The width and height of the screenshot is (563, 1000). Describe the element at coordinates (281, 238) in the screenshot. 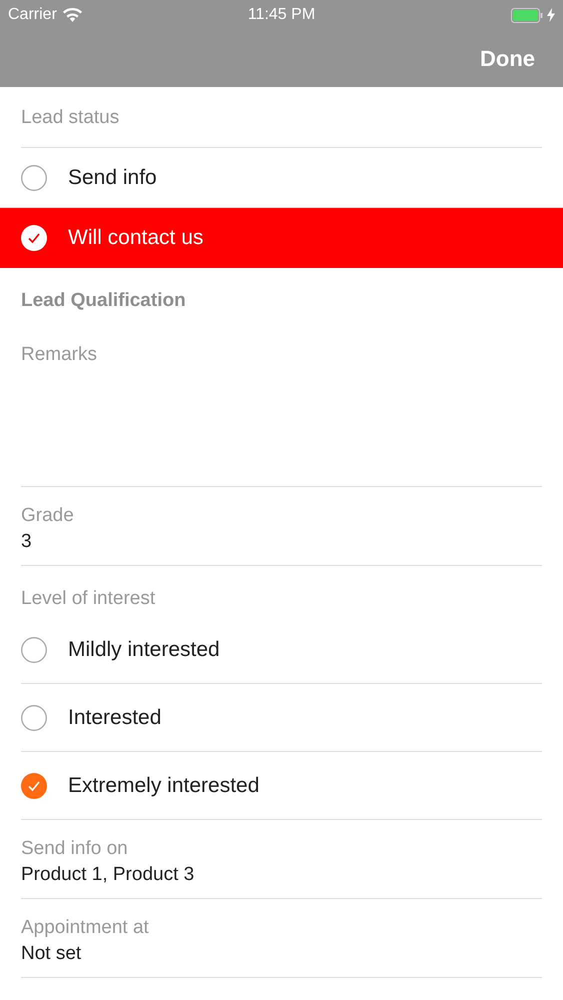

I see `radio-option: Will contact us` at that location.